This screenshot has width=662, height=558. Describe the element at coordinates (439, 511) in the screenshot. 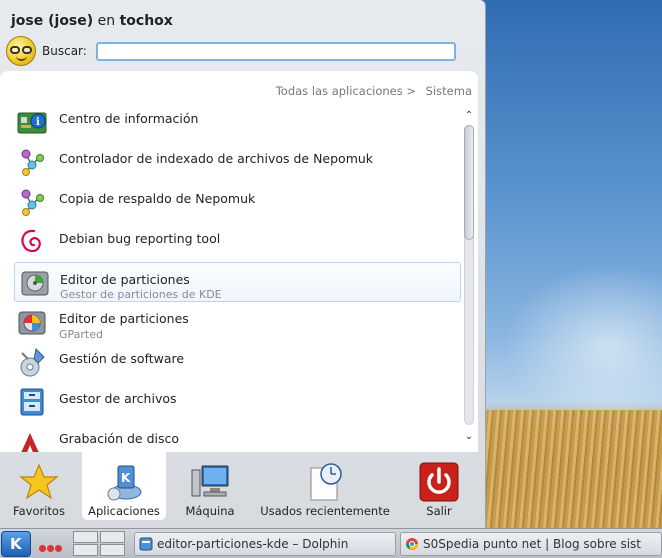

I see `tab-label: Salir` at that location.